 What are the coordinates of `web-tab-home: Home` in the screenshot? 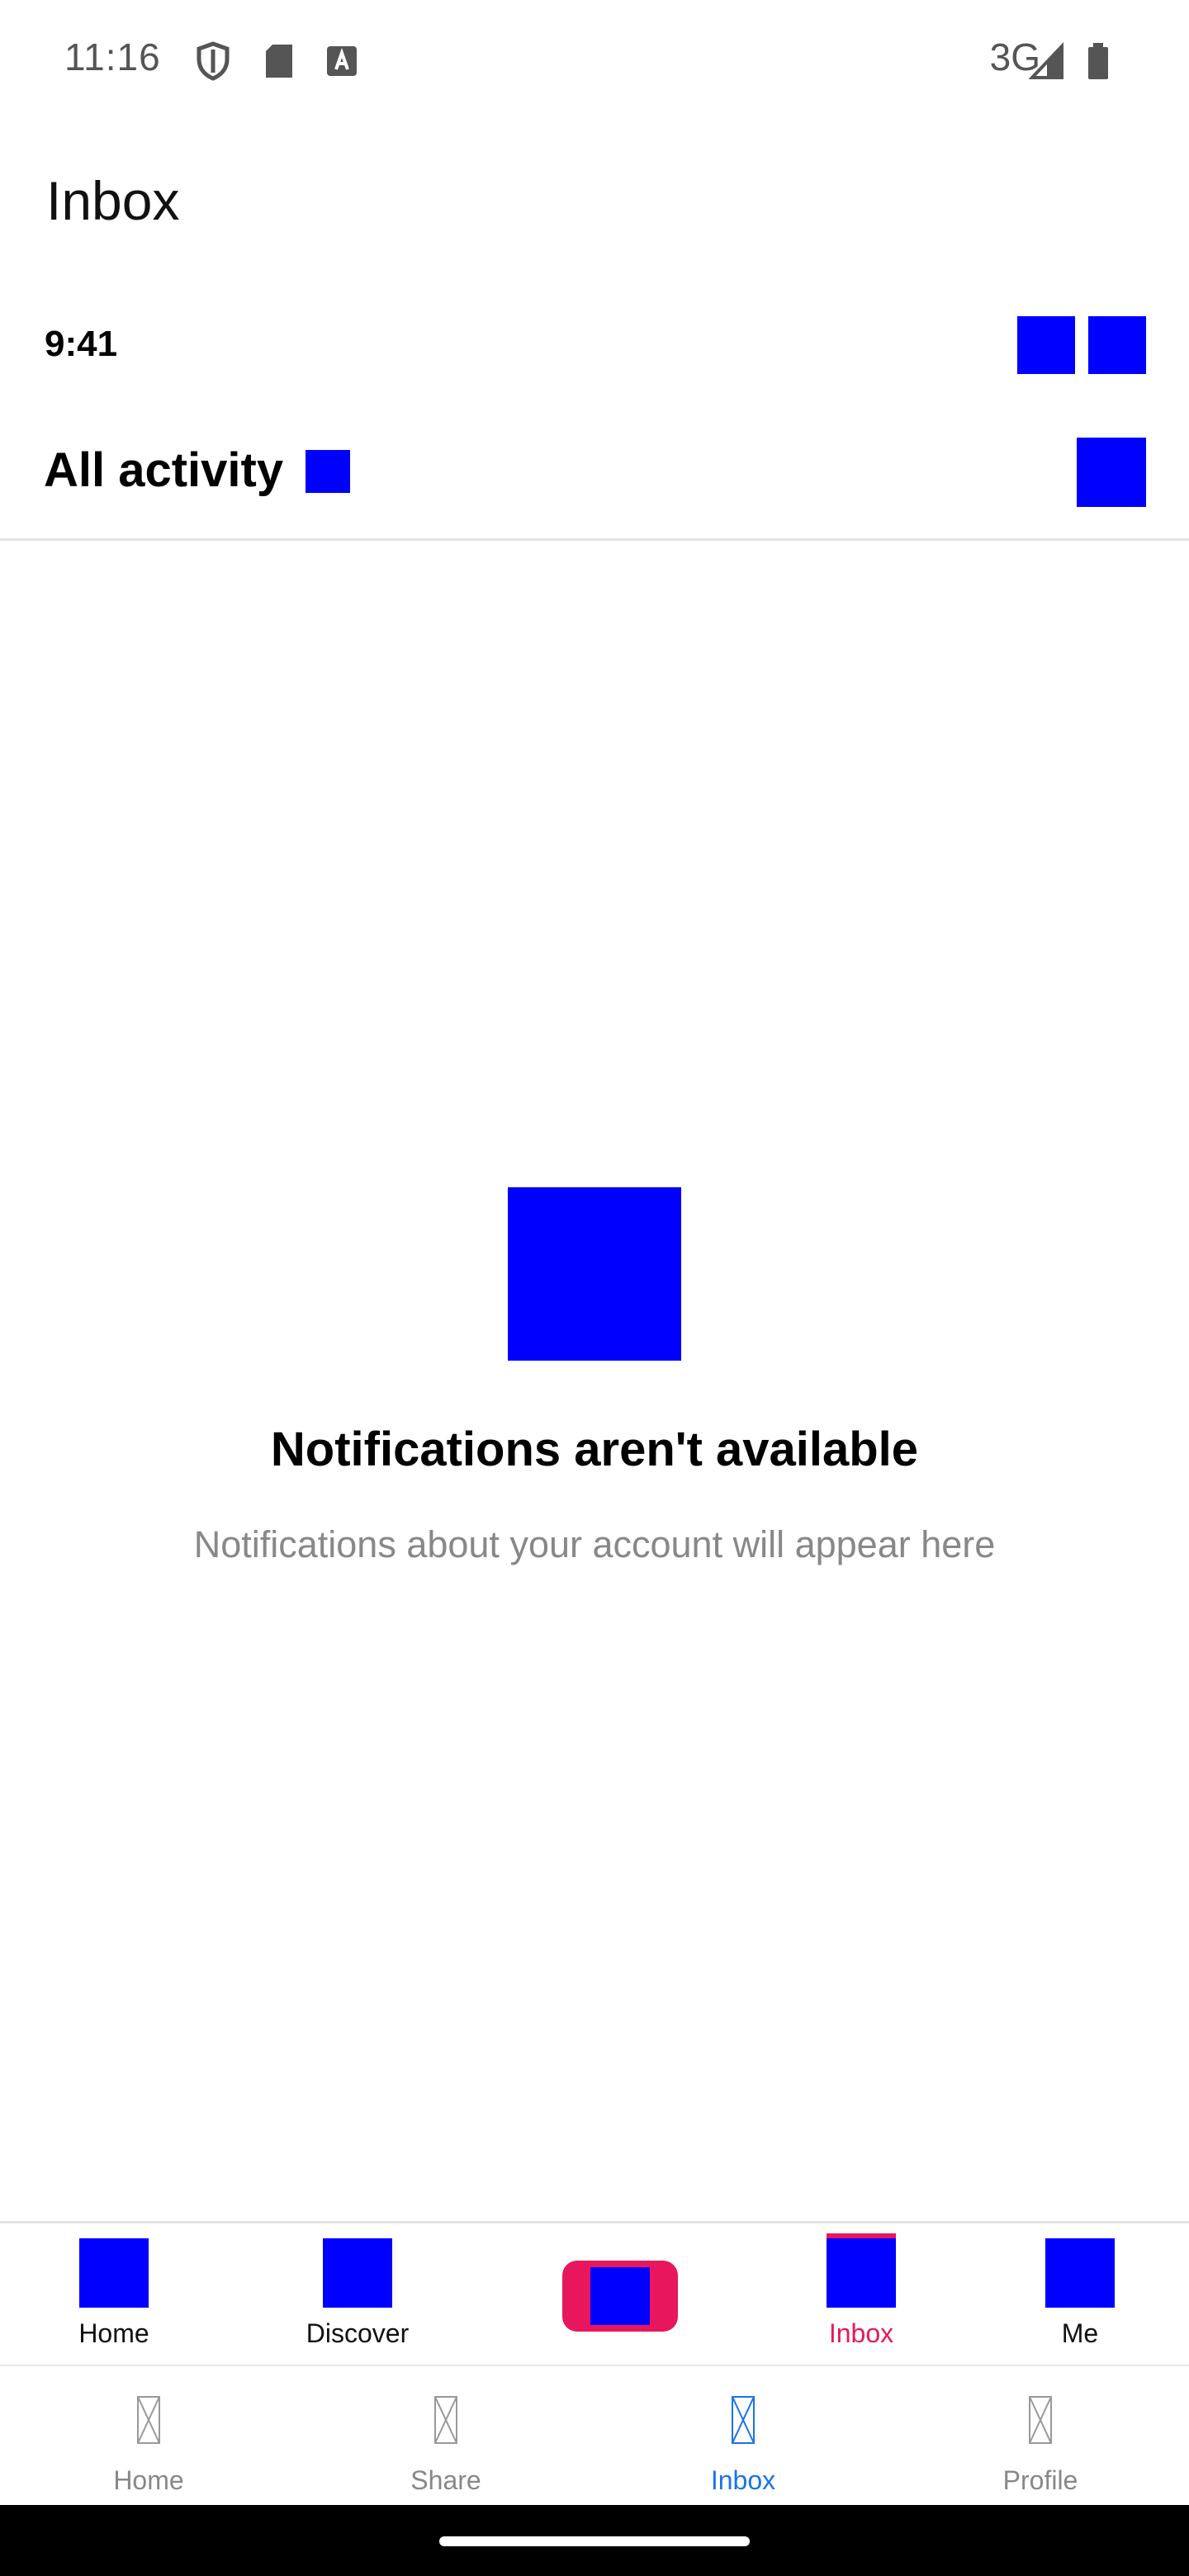 It's located at (114, 2294).